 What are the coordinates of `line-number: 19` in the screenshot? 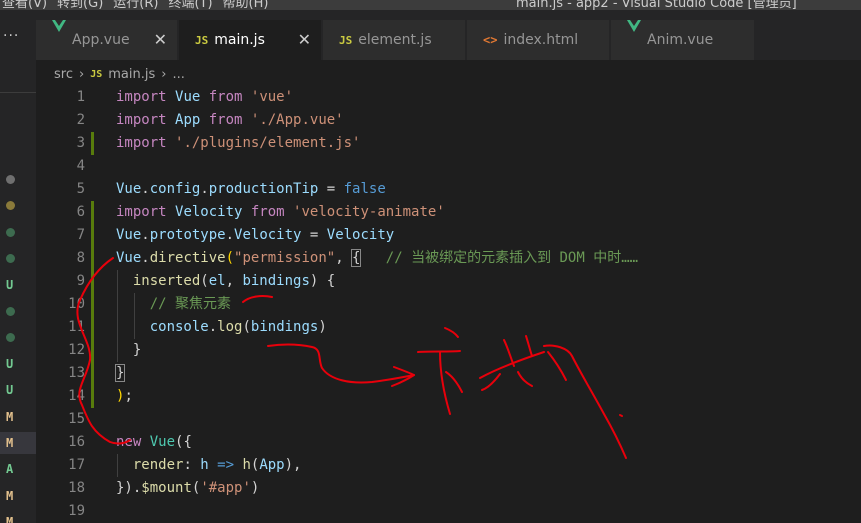 It's located at (76, 511).